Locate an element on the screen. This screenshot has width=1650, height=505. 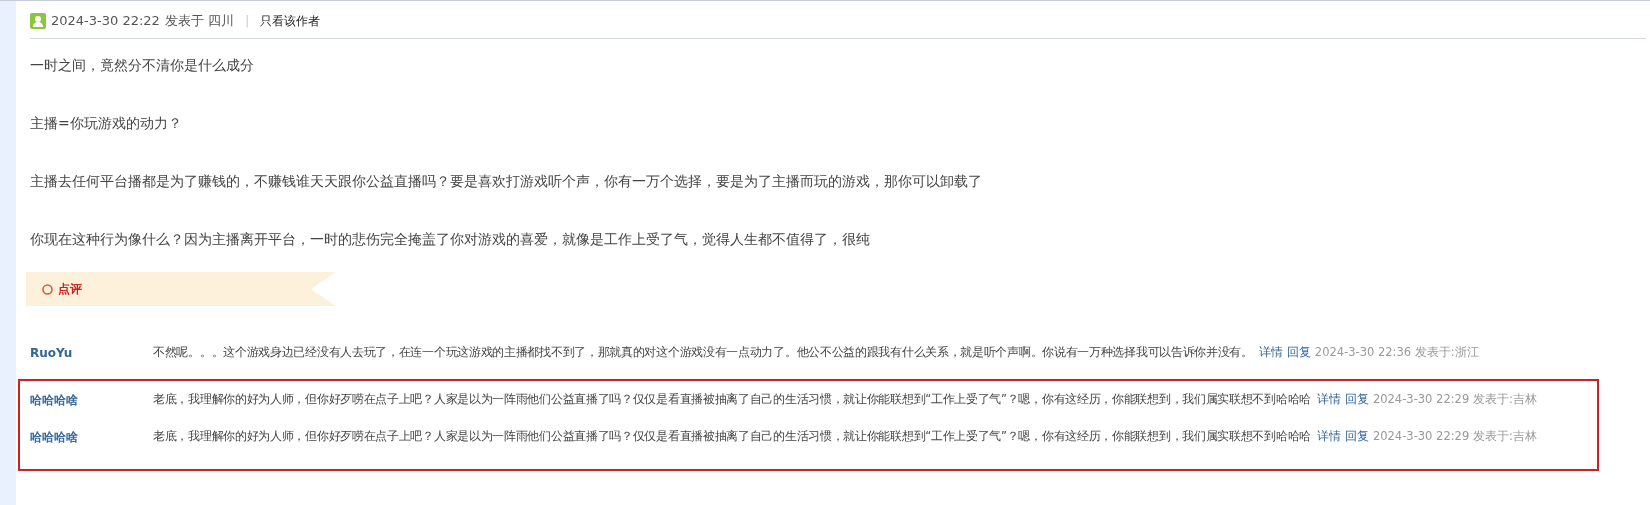
circle-icon is located at coordinates (47, 289).